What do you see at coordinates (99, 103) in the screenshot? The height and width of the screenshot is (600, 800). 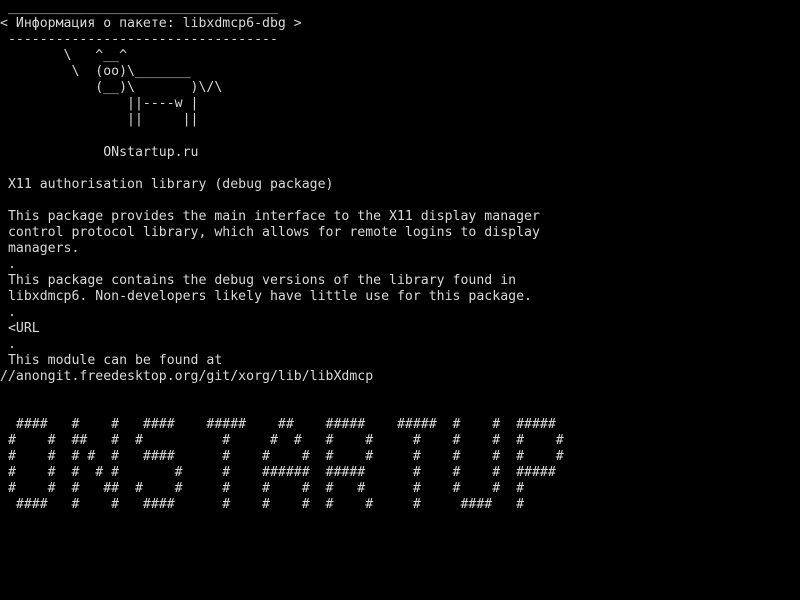 I see `cow-art-line: ||----w |` at bounding box center [99, 103].